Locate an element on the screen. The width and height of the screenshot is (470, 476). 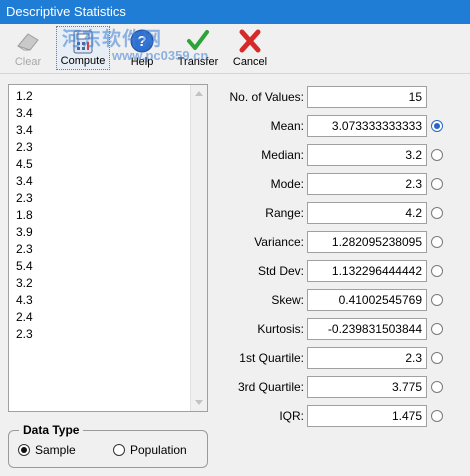
help-button: ? Help is located at coordinates (142, 48).